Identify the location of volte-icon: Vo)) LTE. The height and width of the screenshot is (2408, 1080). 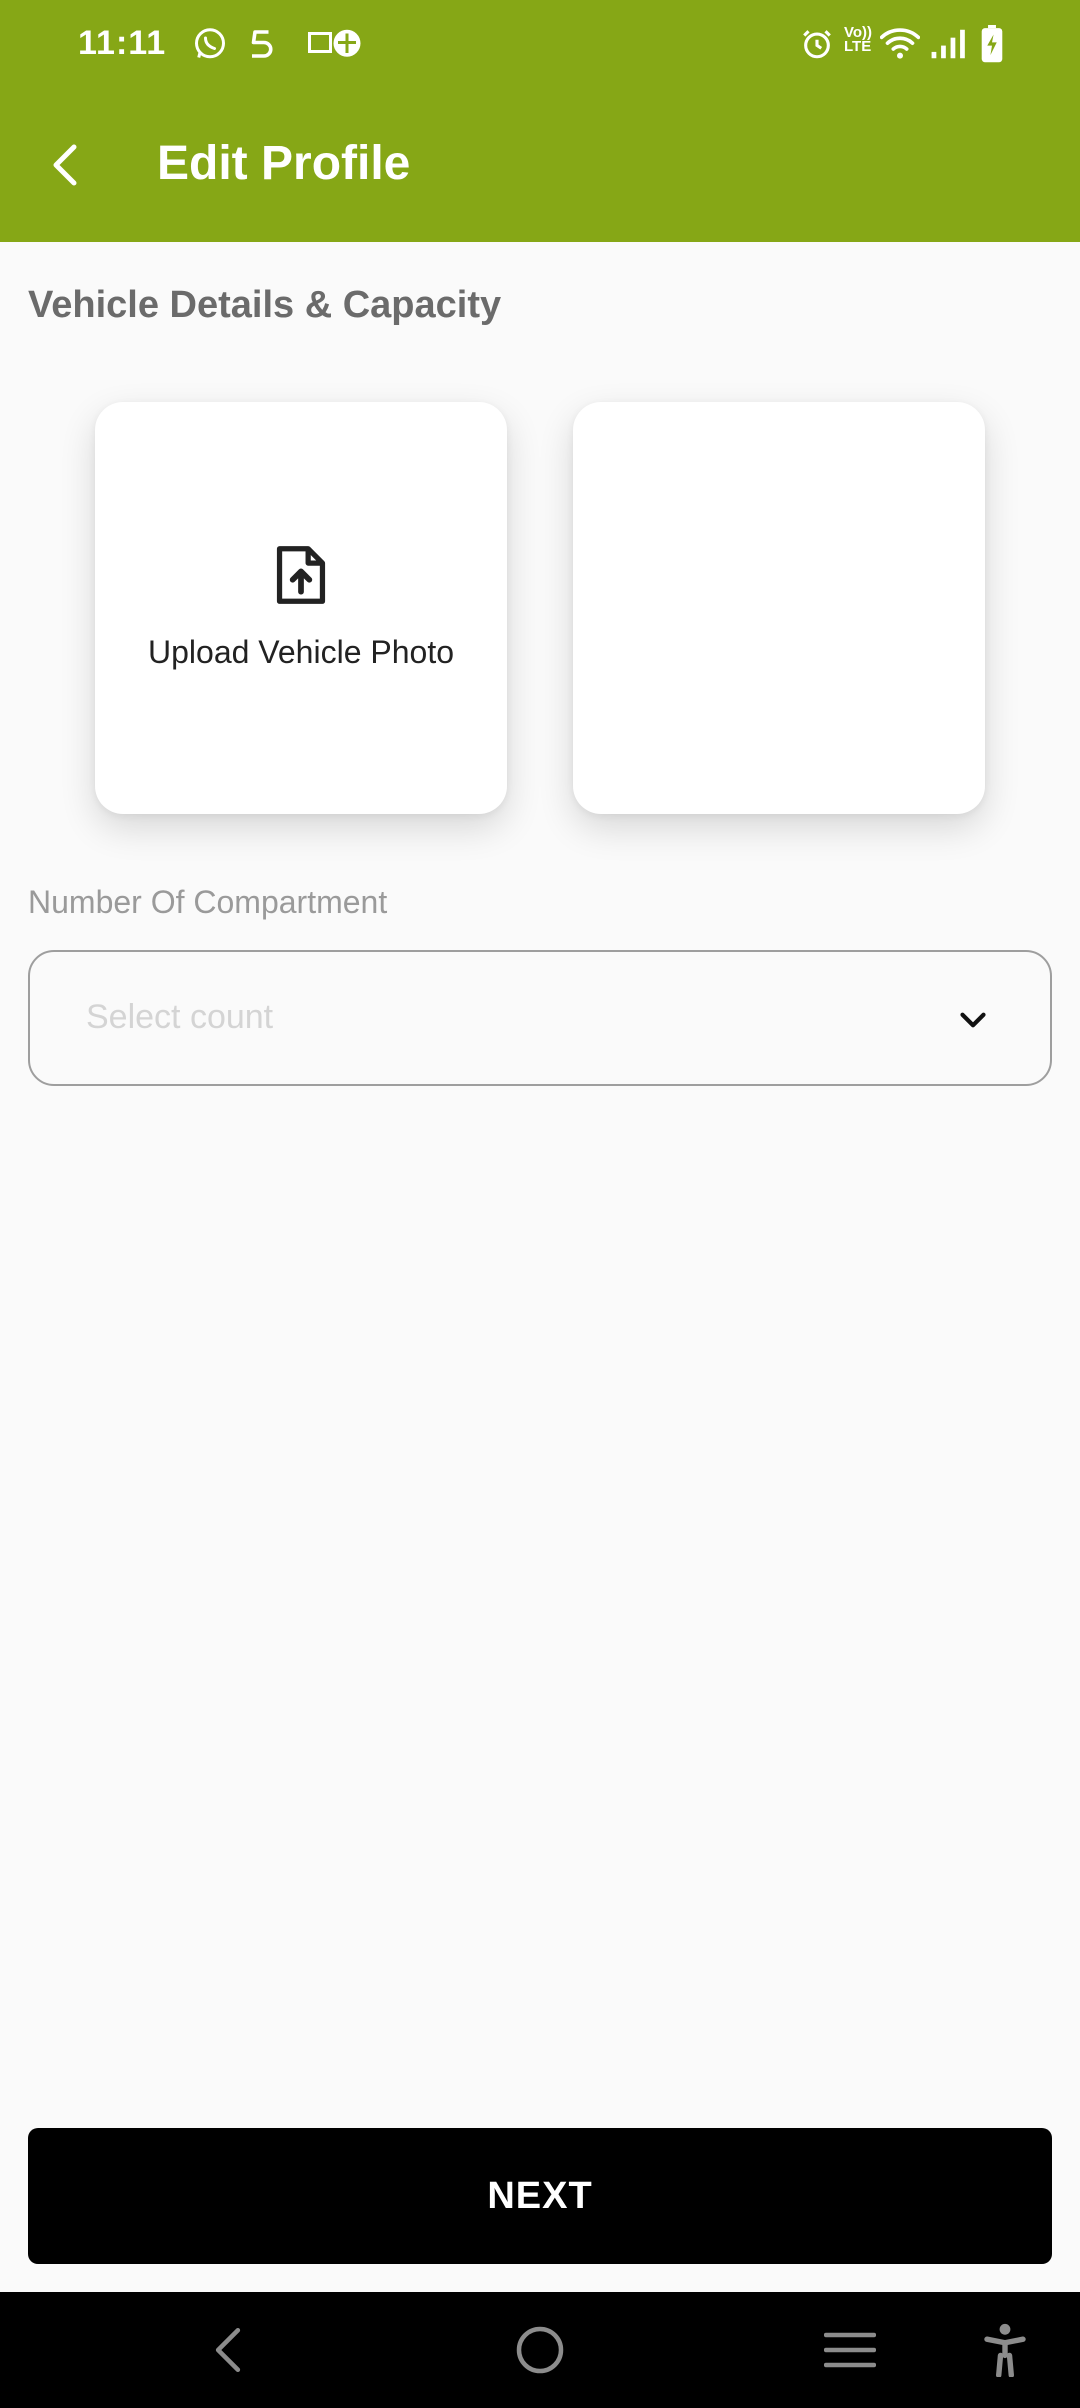
(858, 43).